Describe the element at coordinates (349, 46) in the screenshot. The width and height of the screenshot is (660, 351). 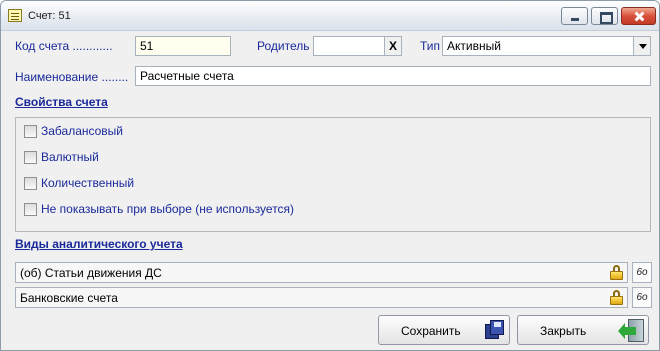
I see `parent-input` at that location.